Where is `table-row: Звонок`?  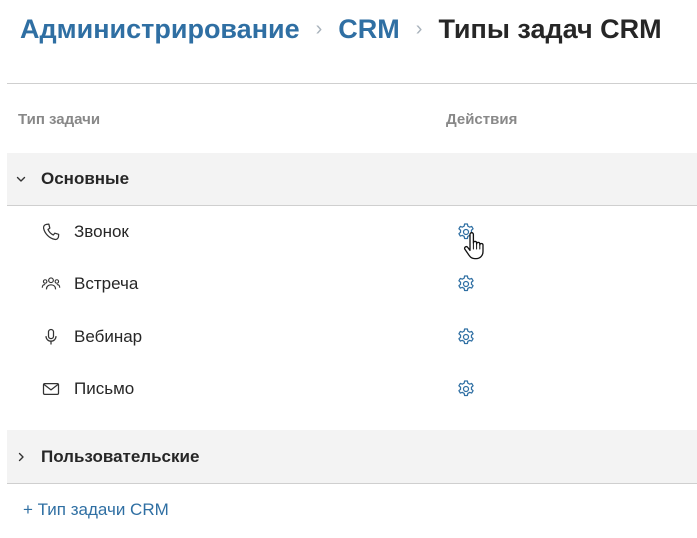
table-row: Звонок is located at coordinates (352, 232).